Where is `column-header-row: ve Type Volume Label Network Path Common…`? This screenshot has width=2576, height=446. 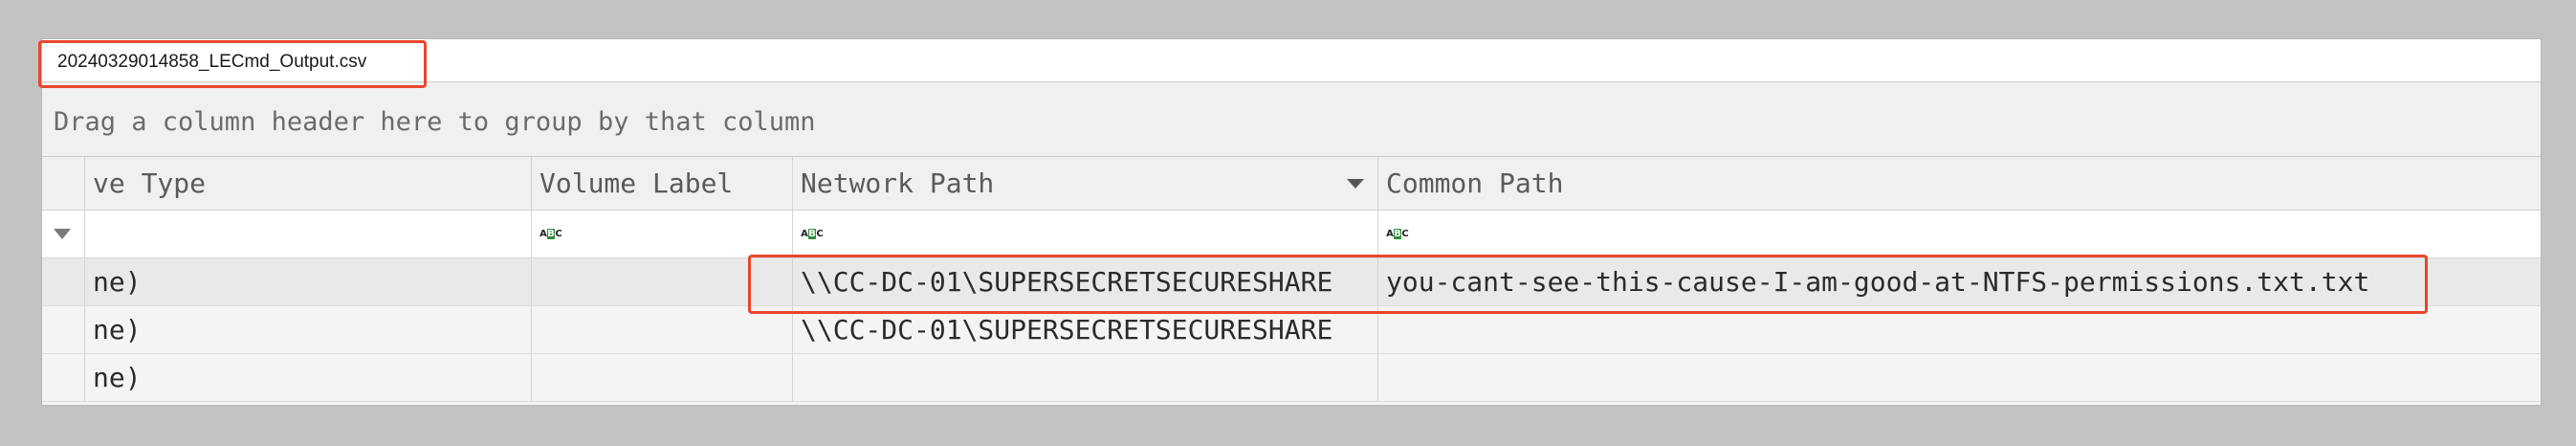 column-header-row: ve Type Volume Label Network Path Common… is located at coordinates (1291, 184).